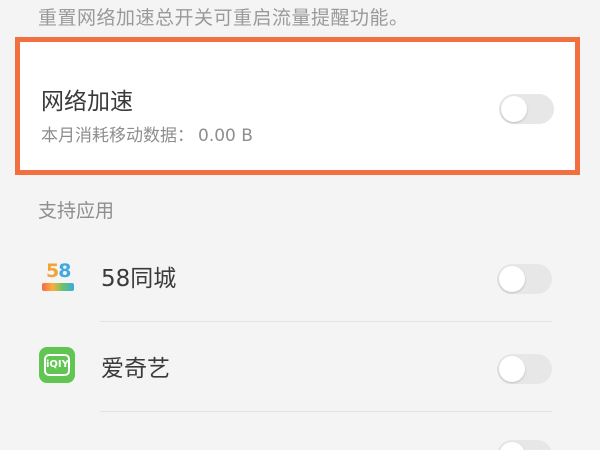 This screenshot has width=600, height=450. Describe the element at coordinates (223, 18) in the screenshot. I see `hint-text: 重置网络加速总开关可重启流量提醒功能。` at that location.